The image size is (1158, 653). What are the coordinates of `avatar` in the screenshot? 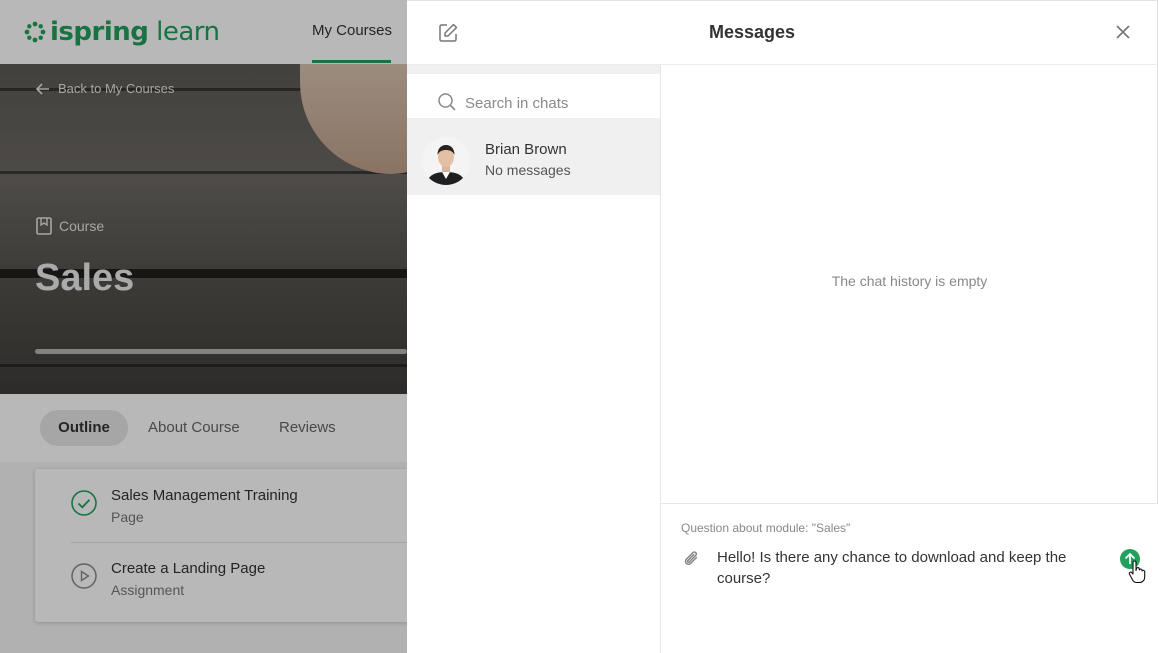 It's located at (446, 161).